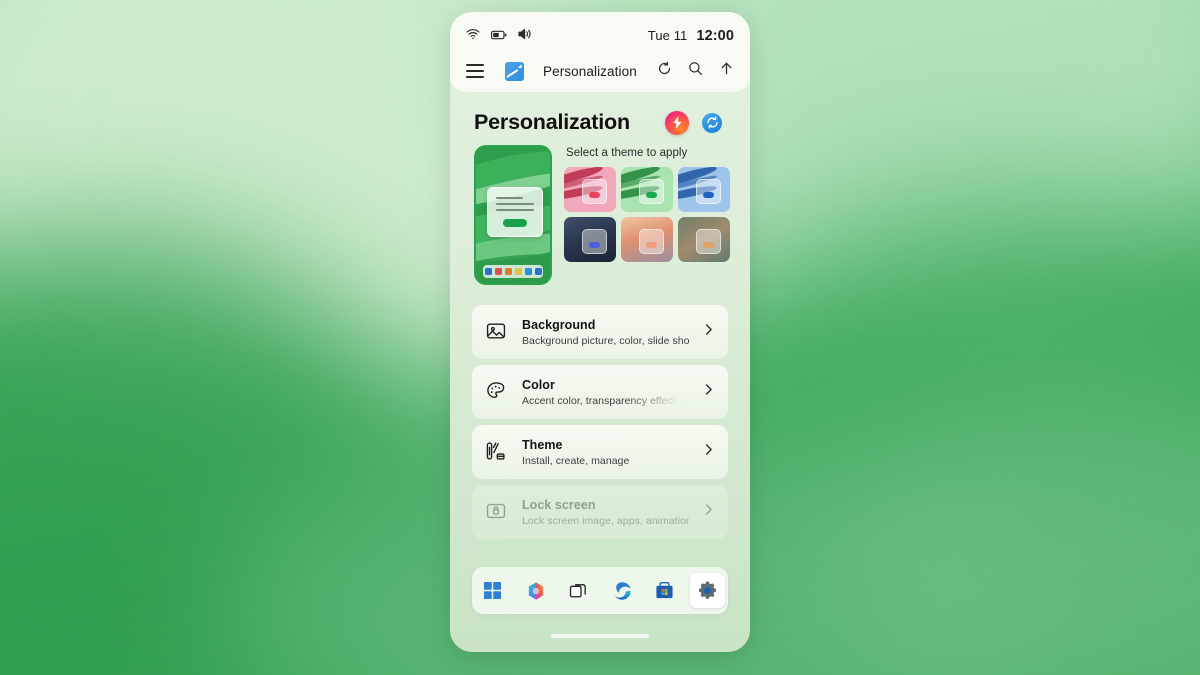 This screenshot has height=675, width=1200. I want to click on theme-coast, so click(704, 239).